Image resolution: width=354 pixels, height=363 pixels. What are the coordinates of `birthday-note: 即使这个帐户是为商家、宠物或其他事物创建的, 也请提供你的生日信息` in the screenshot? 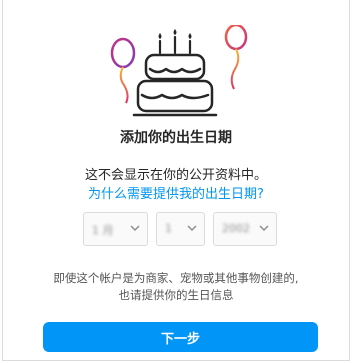 It's located at (176, 287).